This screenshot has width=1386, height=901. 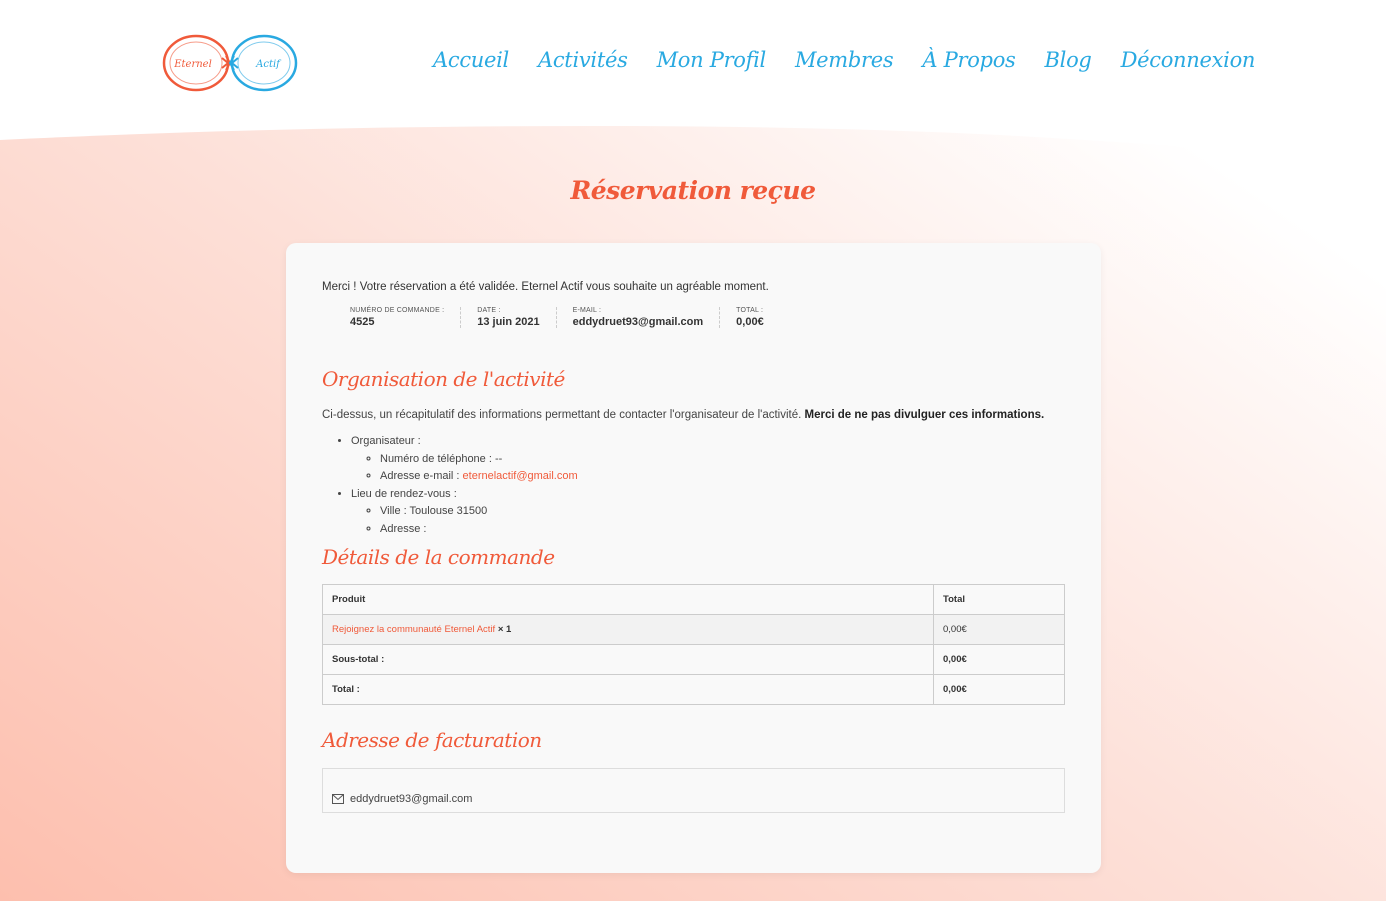 I want to click on nav-activites: Activités, so click(x=583, y=60).